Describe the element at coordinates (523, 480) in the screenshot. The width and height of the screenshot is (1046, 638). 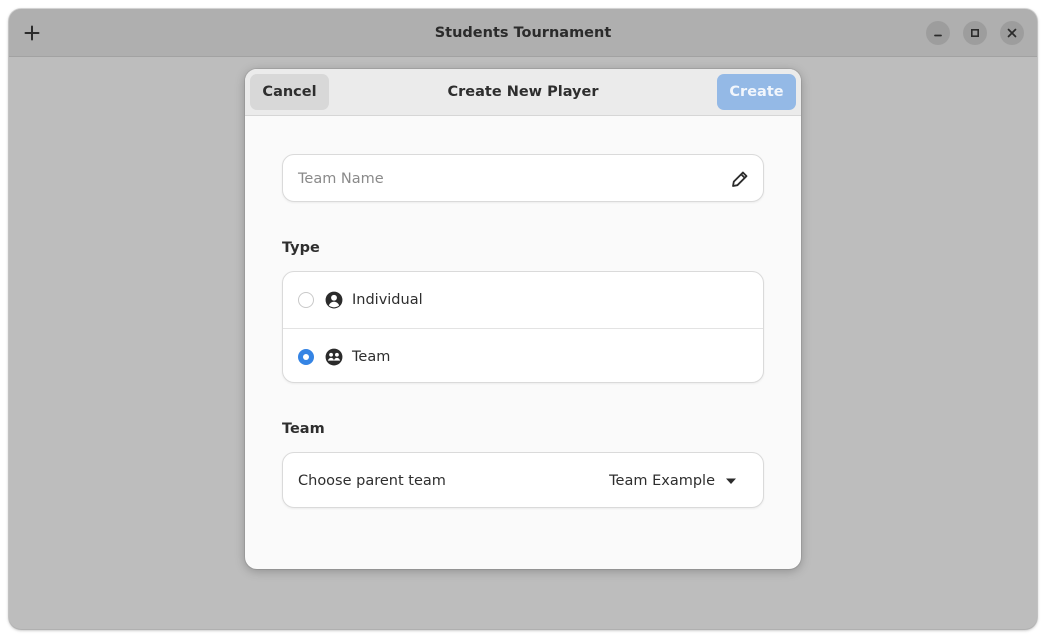
I see `parent-team-combo: Choose parent team Team Example` at that location.